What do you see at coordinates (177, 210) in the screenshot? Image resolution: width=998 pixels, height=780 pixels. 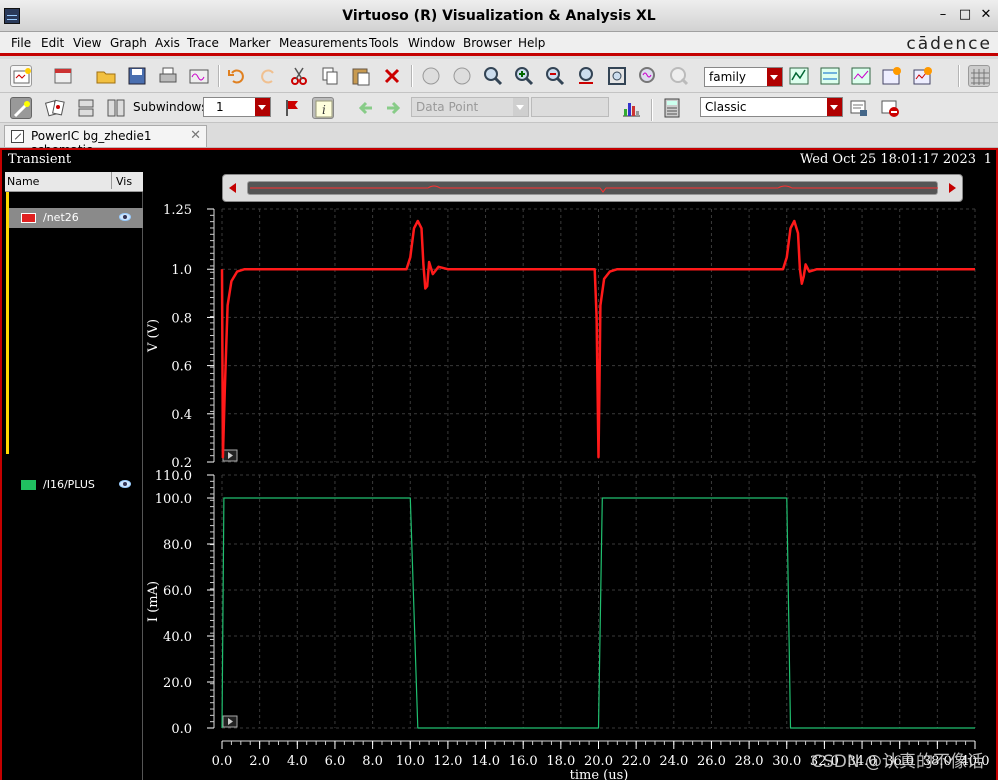 I see `y-tick-label: 1.25` at bounding box center [177, 210].